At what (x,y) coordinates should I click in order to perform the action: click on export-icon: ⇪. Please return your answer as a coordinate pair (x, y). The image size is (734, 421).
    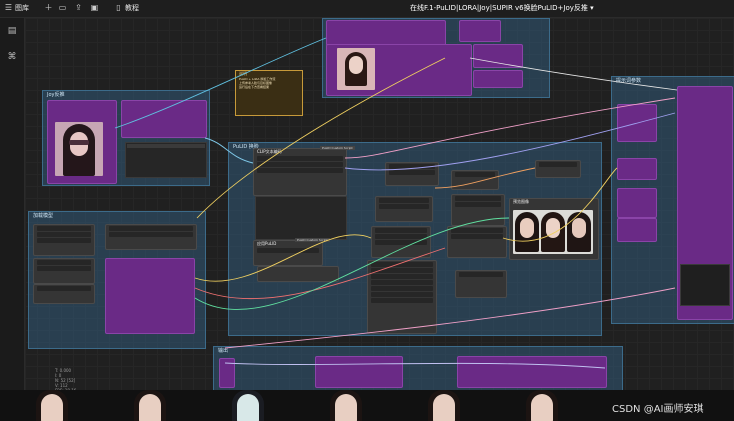
    Looking at the image, I should click on (78, 7).